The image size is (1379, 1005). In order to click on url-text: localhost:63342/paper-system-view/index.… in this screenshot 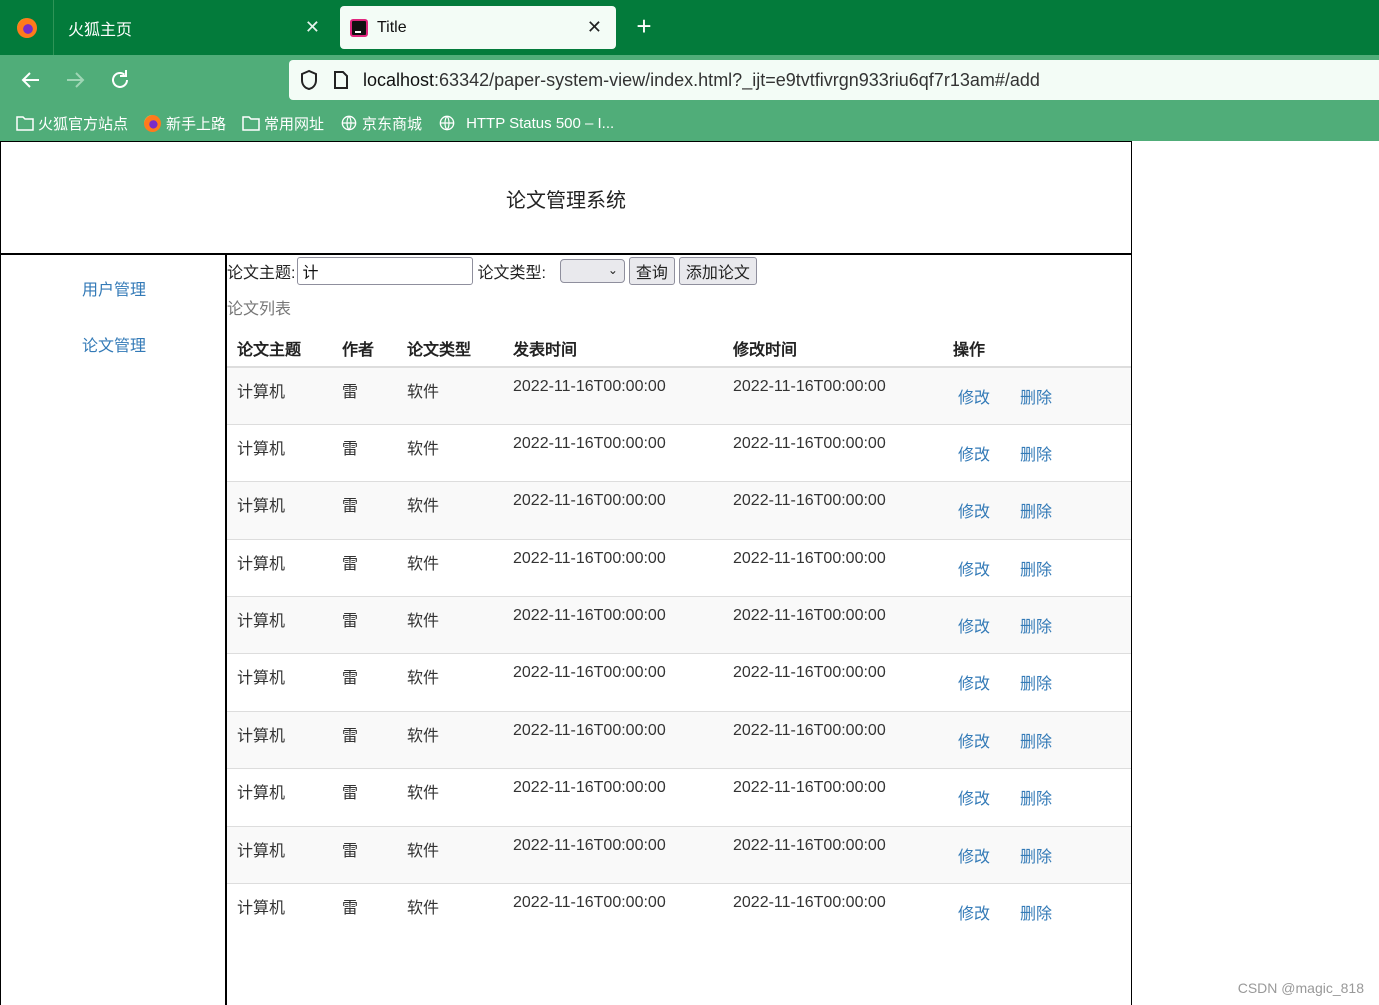, I will do `click(701, 80)`.